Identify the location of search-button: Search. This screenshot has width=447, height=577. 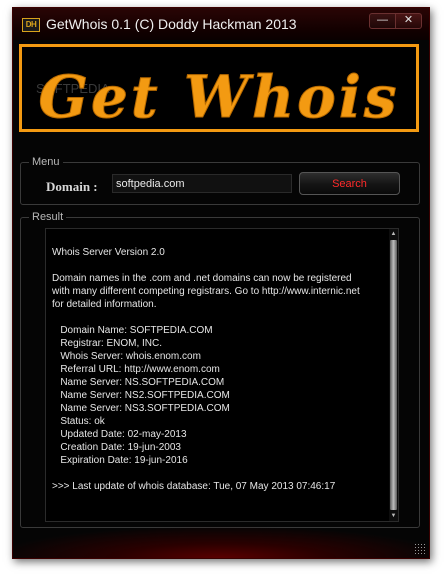
(349, 183).